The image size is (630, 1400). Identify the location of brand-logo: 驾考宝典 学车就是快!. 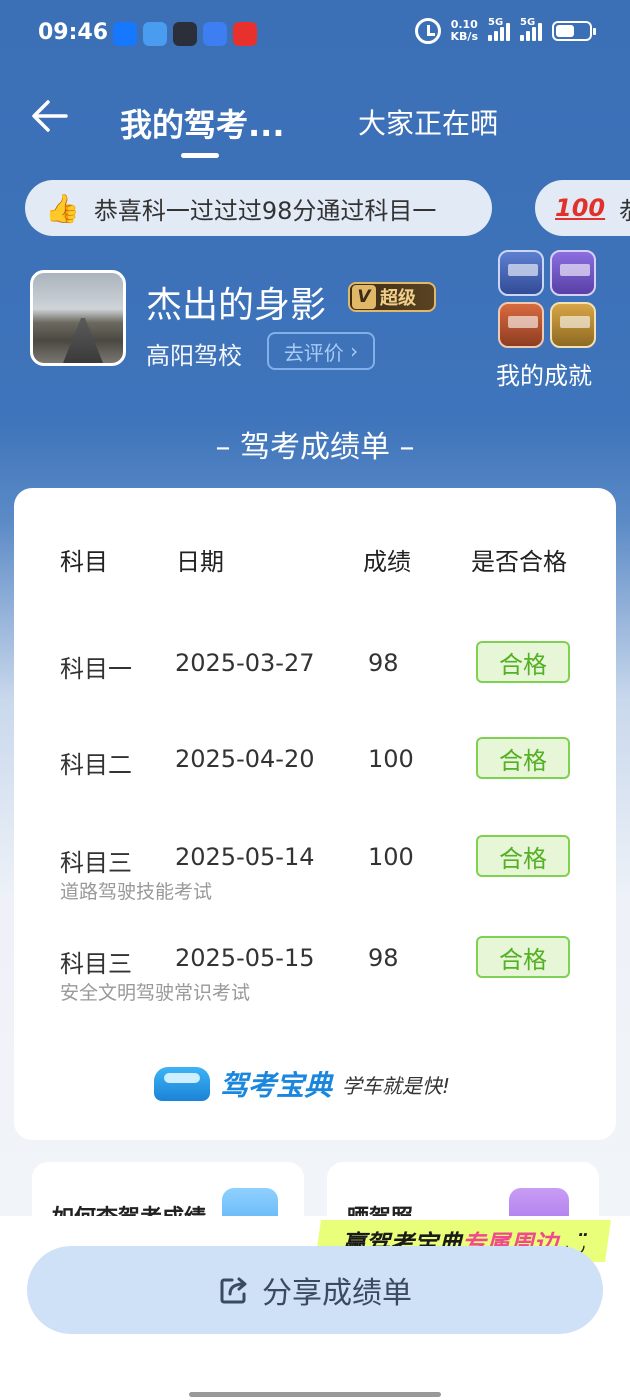
(302, 1084).